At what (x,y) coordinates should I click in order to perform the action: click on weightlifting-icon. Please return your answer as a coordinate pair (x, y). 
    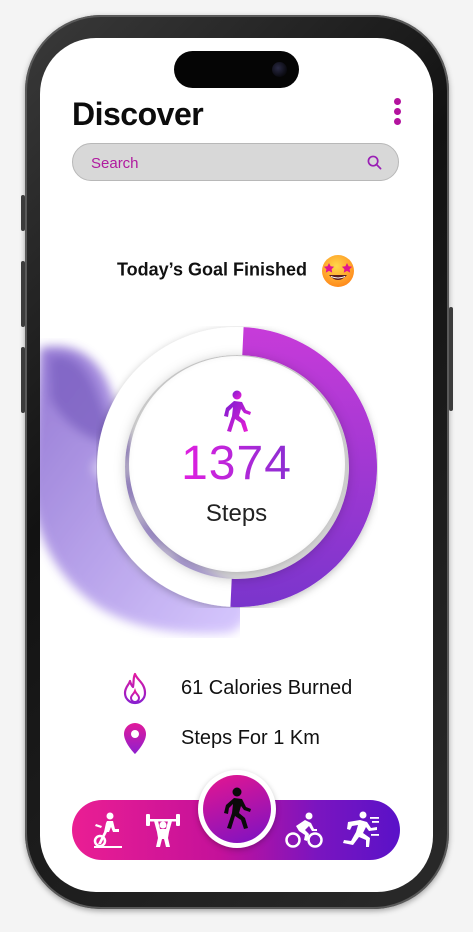
    Looking at the image, I should click on (163, 830).